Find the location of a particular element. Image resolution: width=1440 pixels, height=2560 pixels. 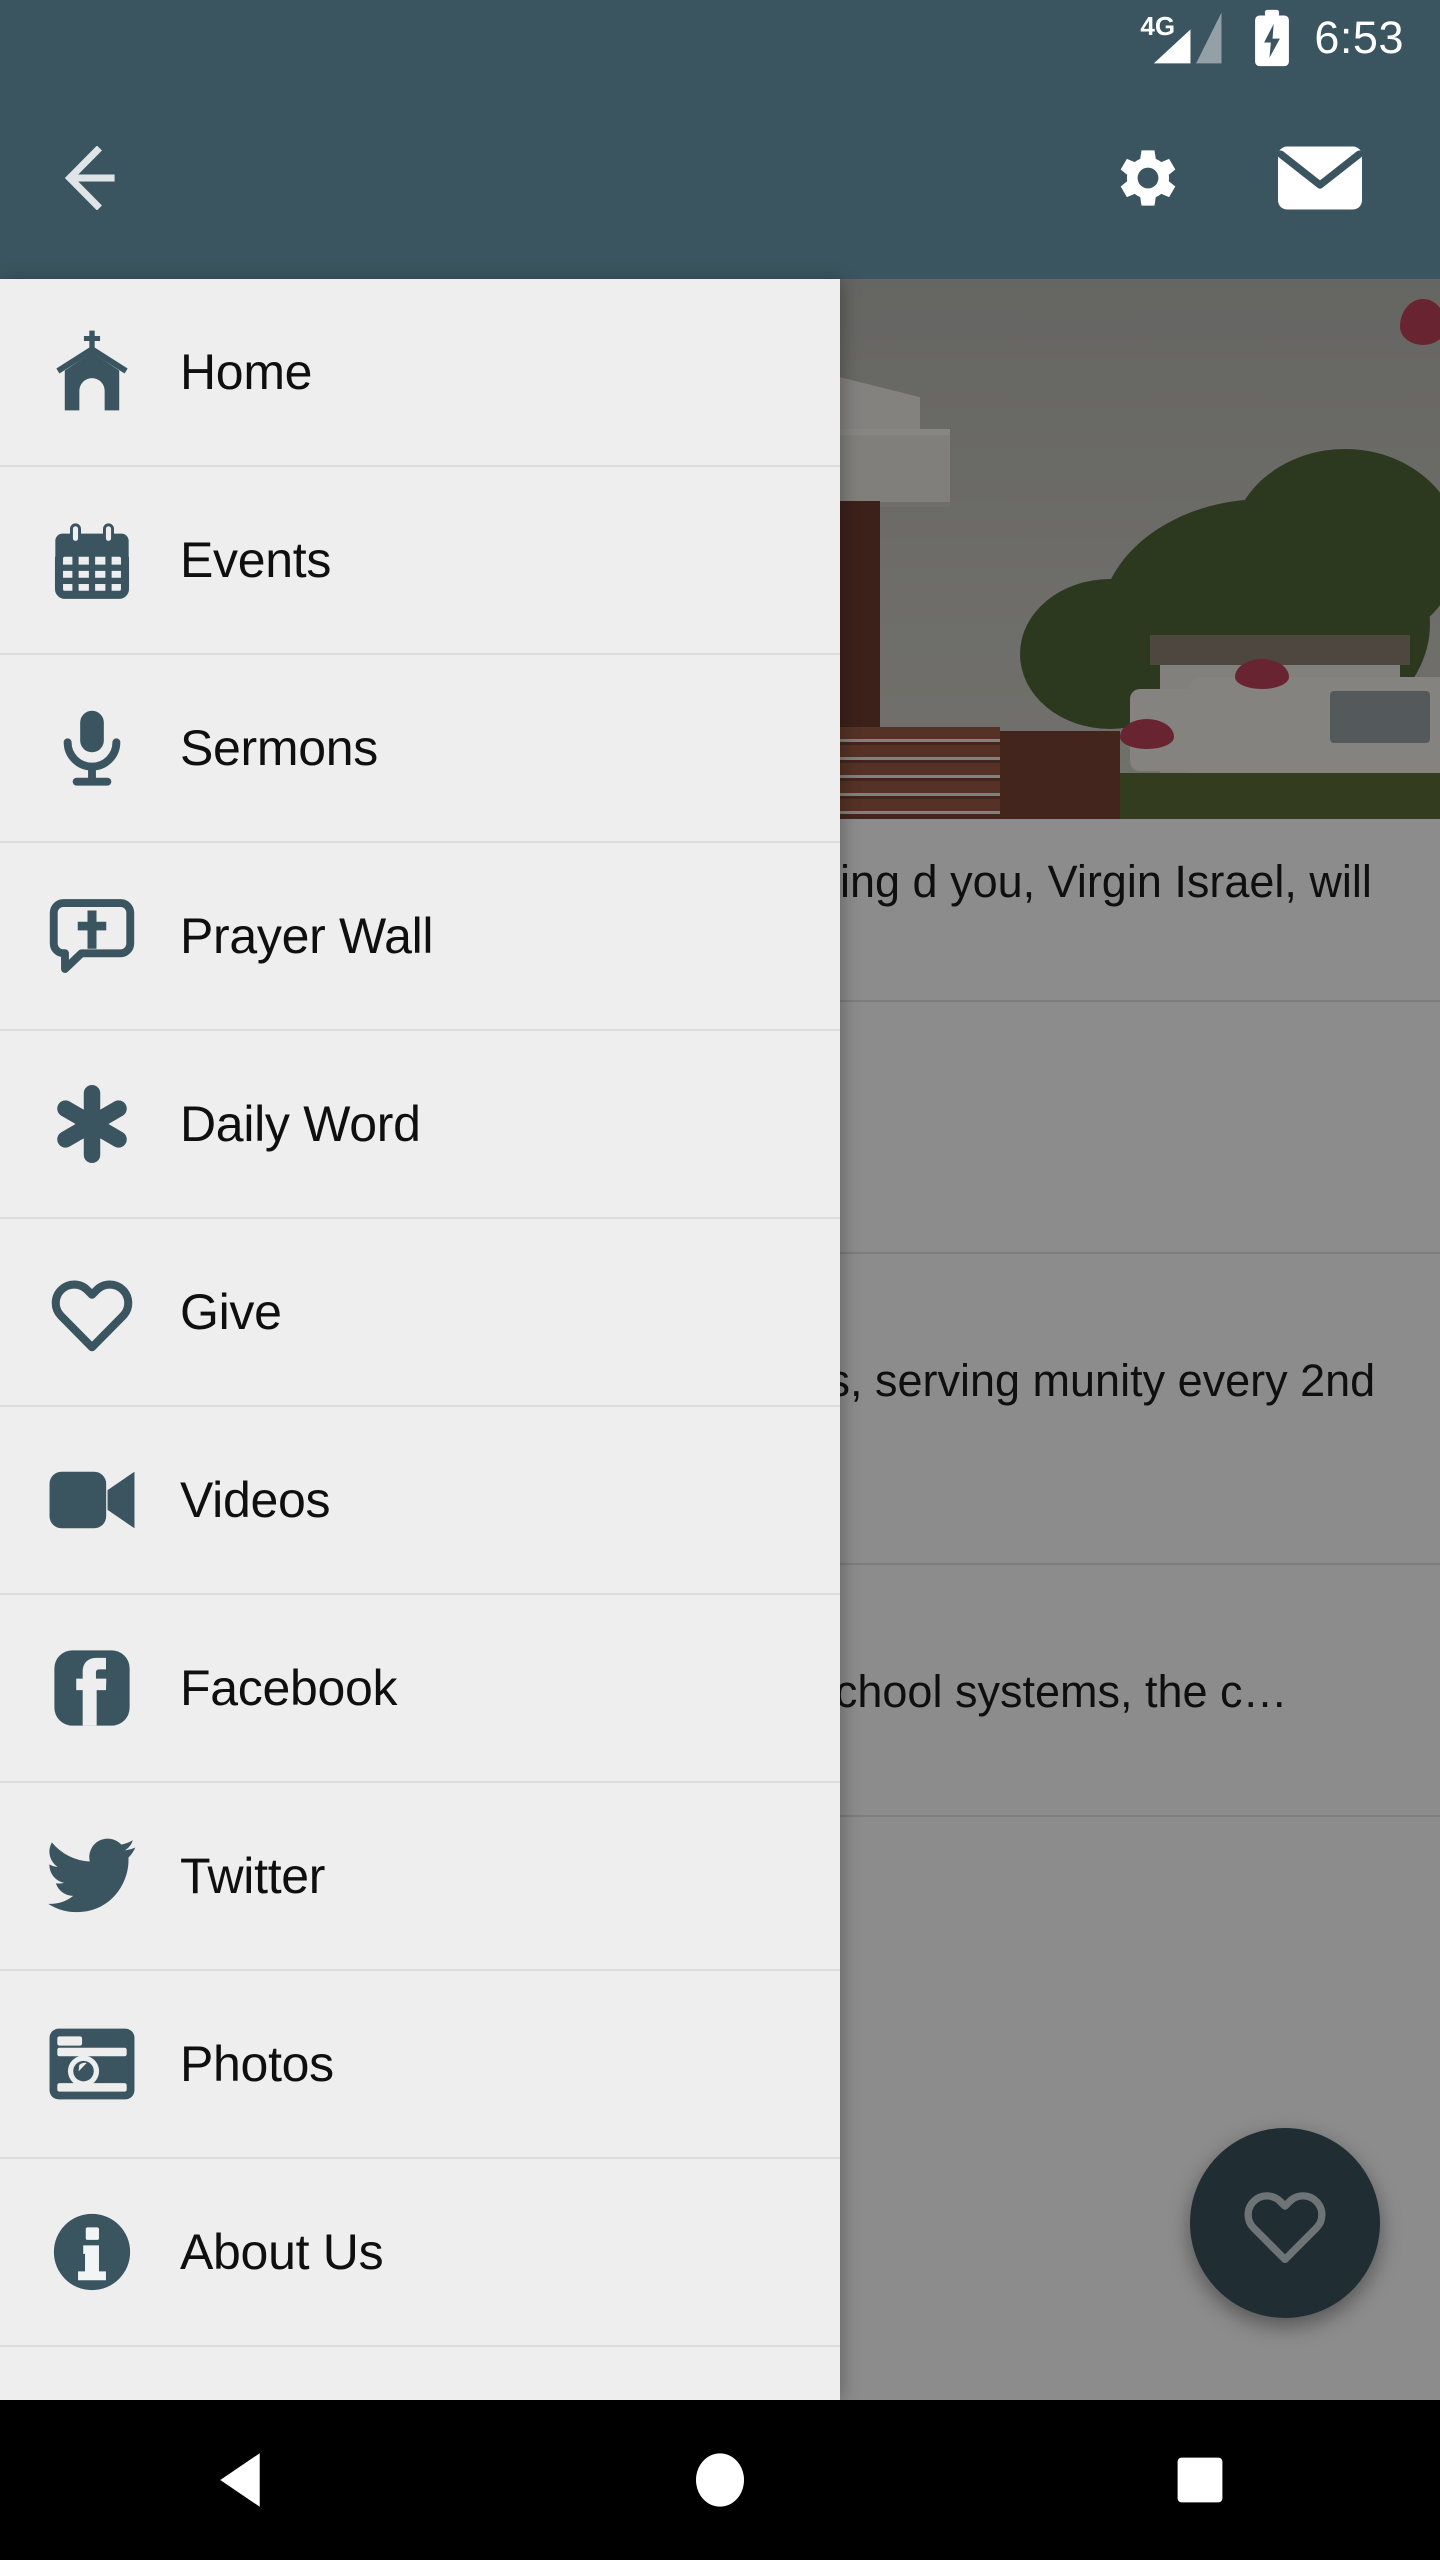

gear-icon is located at coordinates (1148, 177).